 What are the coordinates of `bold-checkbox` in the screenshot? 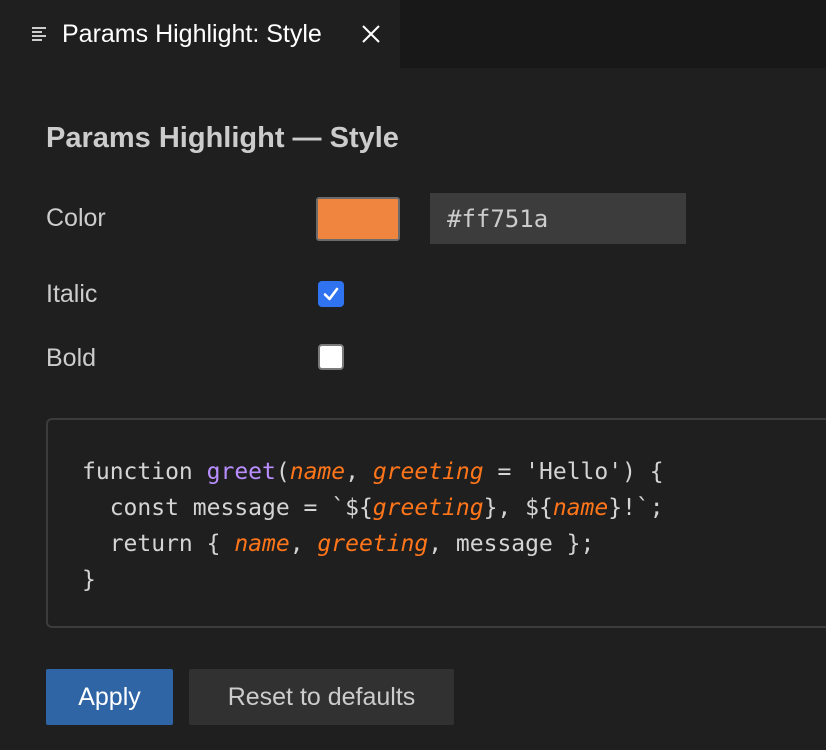 It's located at (331, 357).